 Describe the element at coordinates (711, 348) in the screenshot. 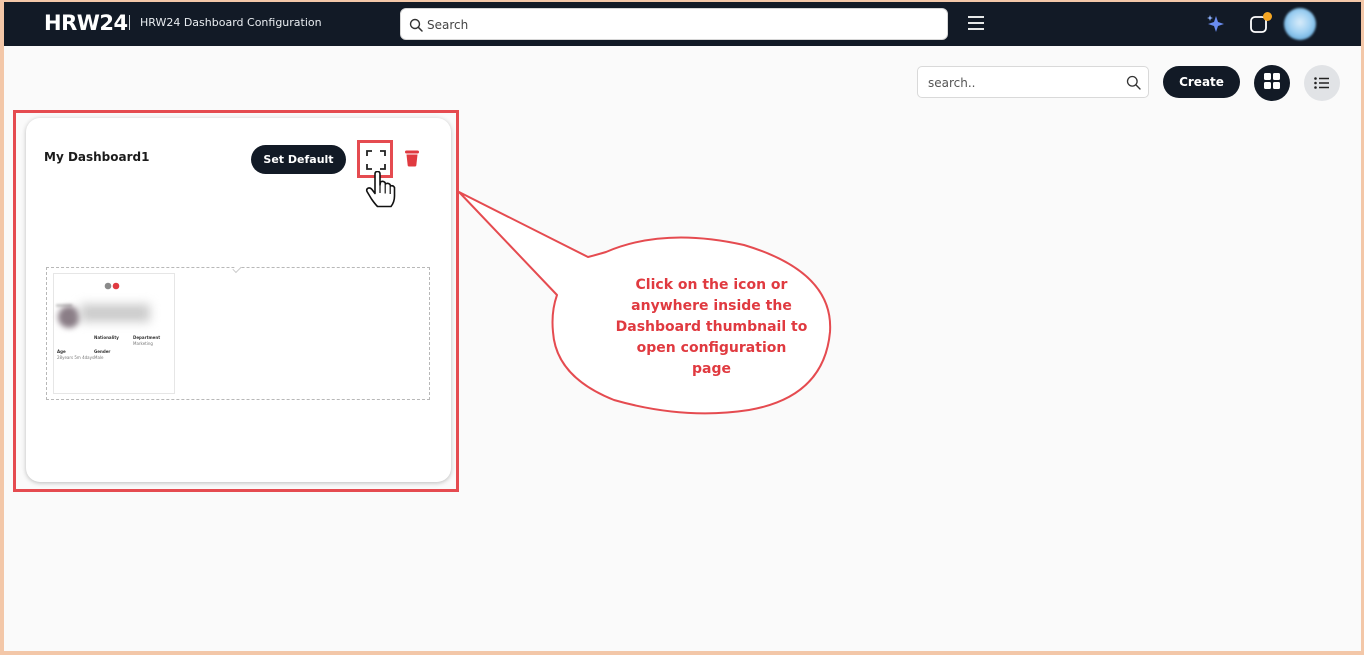

I see `callout-line: open configuration` at that location.